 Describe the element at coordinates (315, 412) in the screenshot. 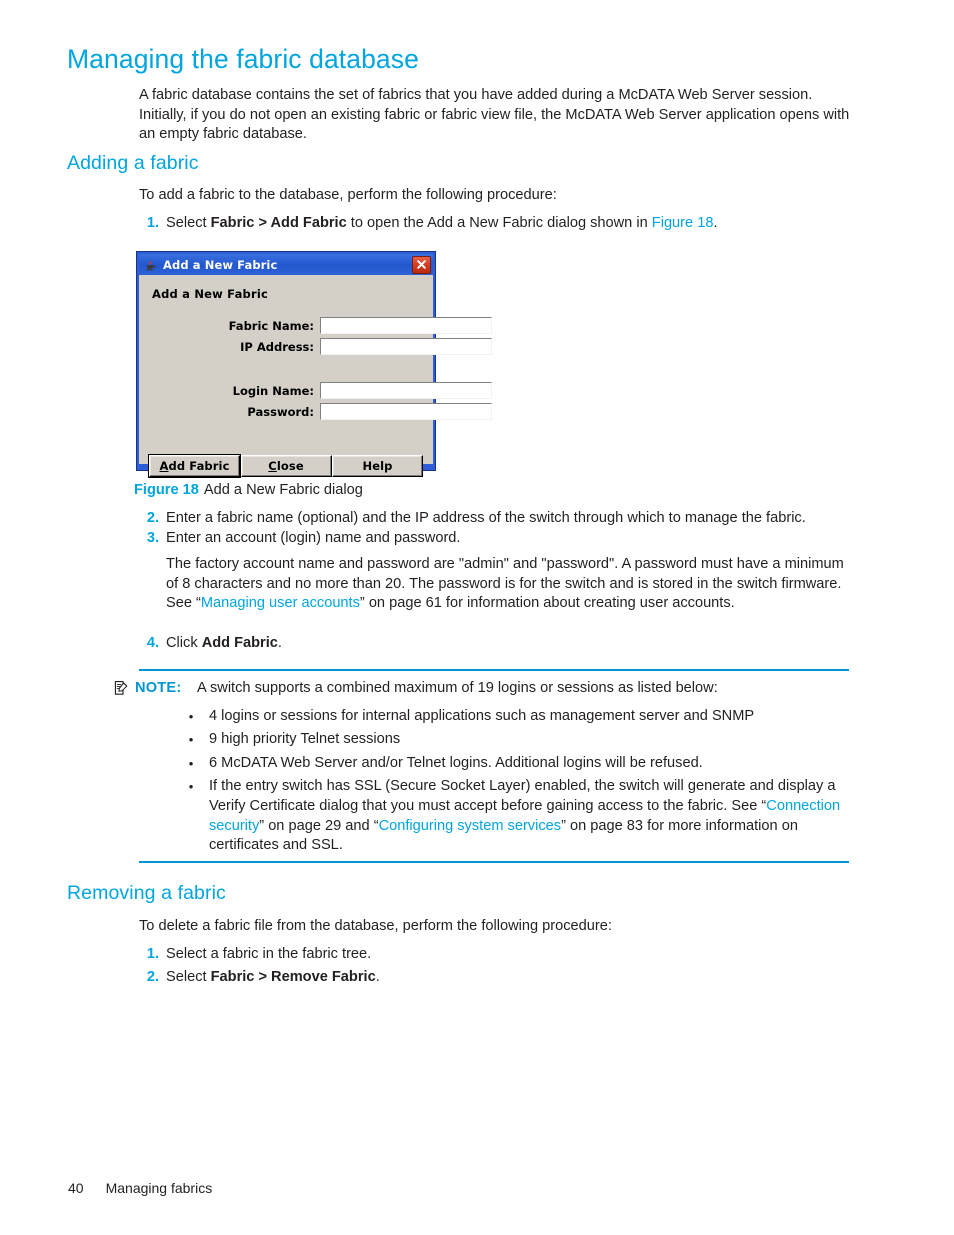

I see `field-row-password: Password:` at that location.